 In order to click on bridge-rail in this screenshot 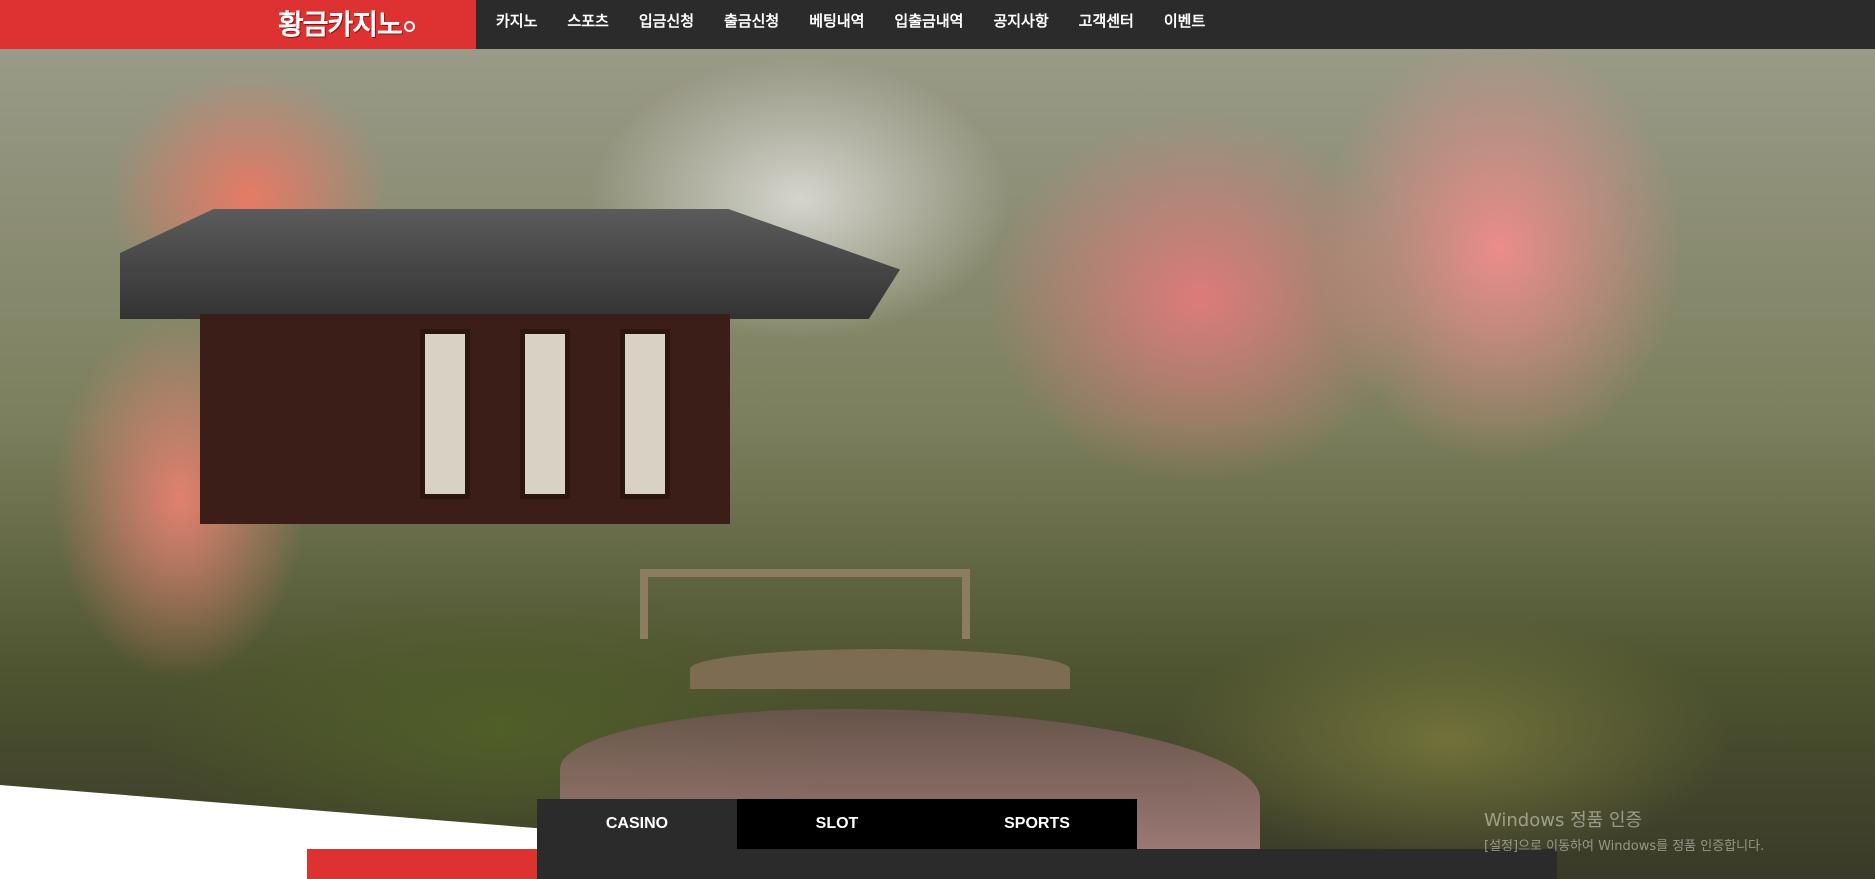, I will do `click(805, 604)`.